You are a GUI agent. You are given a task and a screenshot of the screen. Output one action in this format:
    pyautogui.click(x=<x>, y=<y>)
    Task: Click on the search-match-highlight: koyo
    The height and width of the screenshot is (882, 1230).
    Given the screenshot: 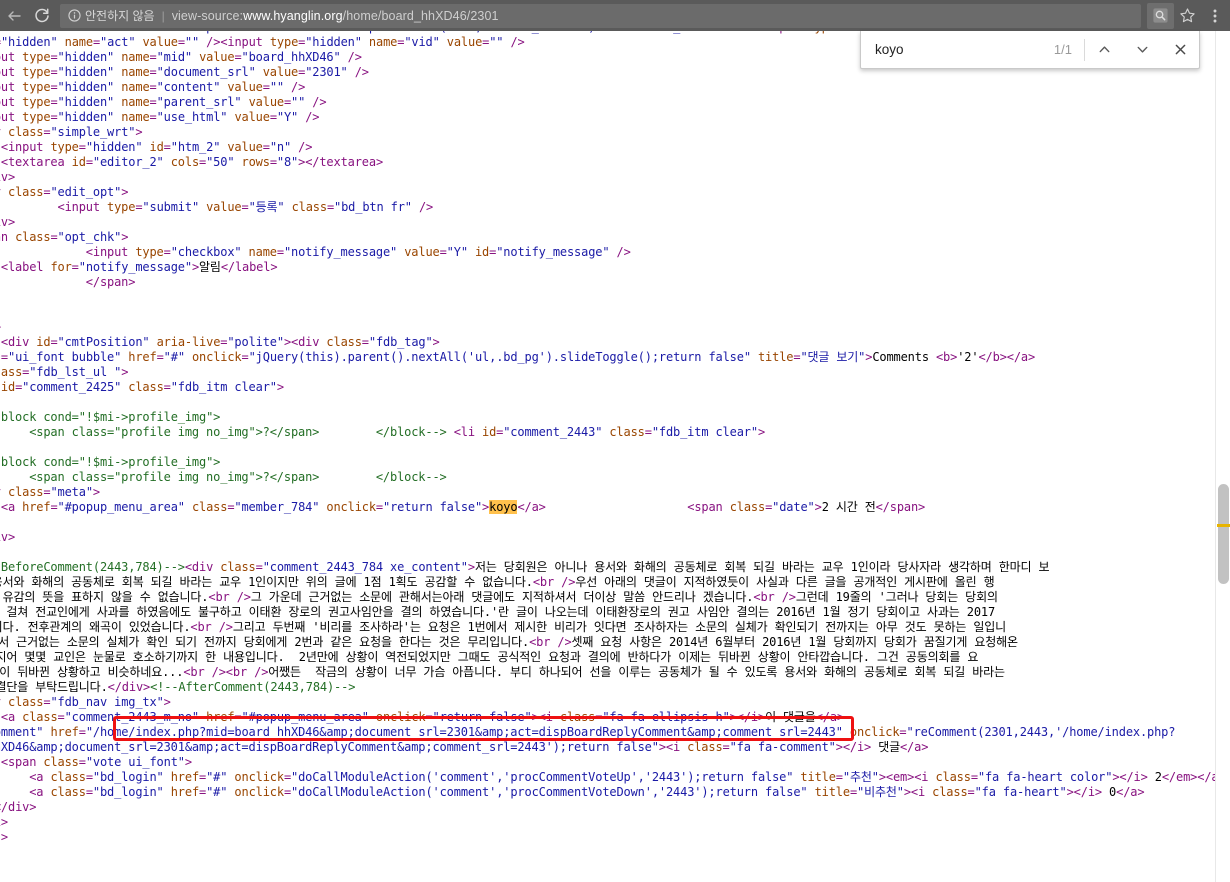 What is the action you would take?
    pyautogui.click(x=503, y=507)
    